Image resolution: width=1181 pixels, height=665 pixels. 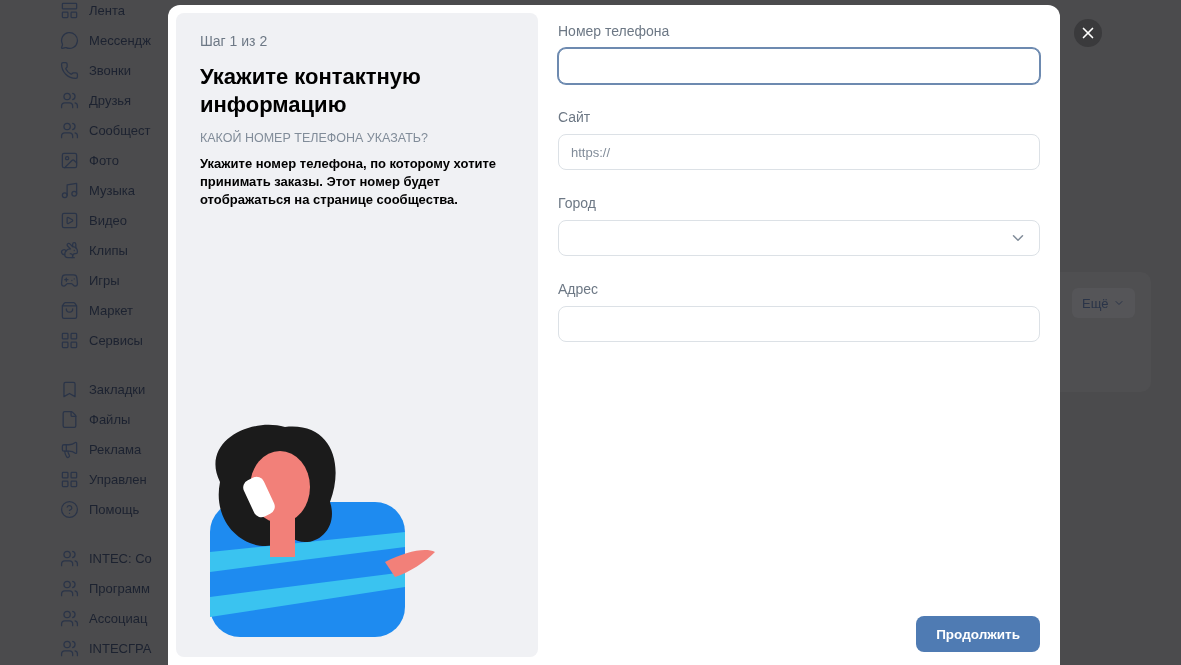 I want to click on continue-button: Продолжить, so click(x=978, y=634).